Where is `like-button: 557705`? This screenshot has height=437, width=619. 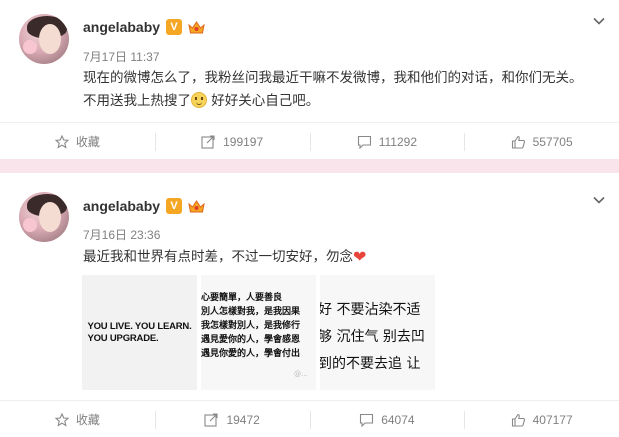 like-button: 557705 is located at coordinates (541, 141).